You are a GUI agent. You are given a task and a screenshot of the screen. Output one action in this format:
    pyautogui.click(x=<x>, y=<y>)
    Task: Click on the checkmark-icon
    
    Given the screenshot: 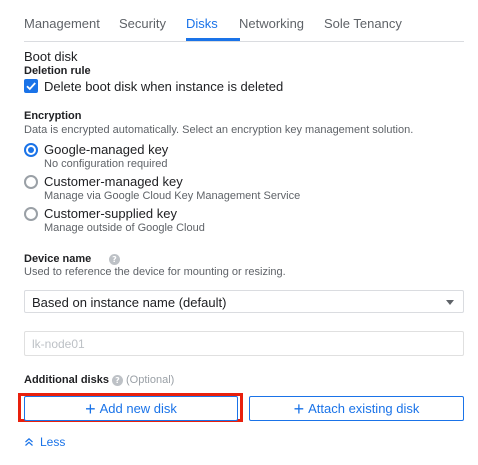 What is the action you would take?
    pyautogui.click(x=31, y=86)
    